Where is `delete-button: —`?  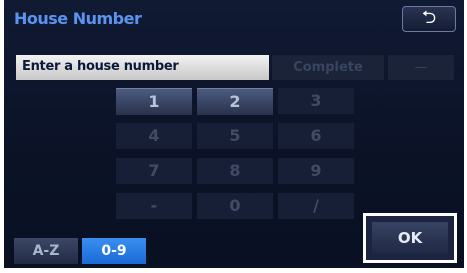 delete-button: — is located at coordinates (421, 67).